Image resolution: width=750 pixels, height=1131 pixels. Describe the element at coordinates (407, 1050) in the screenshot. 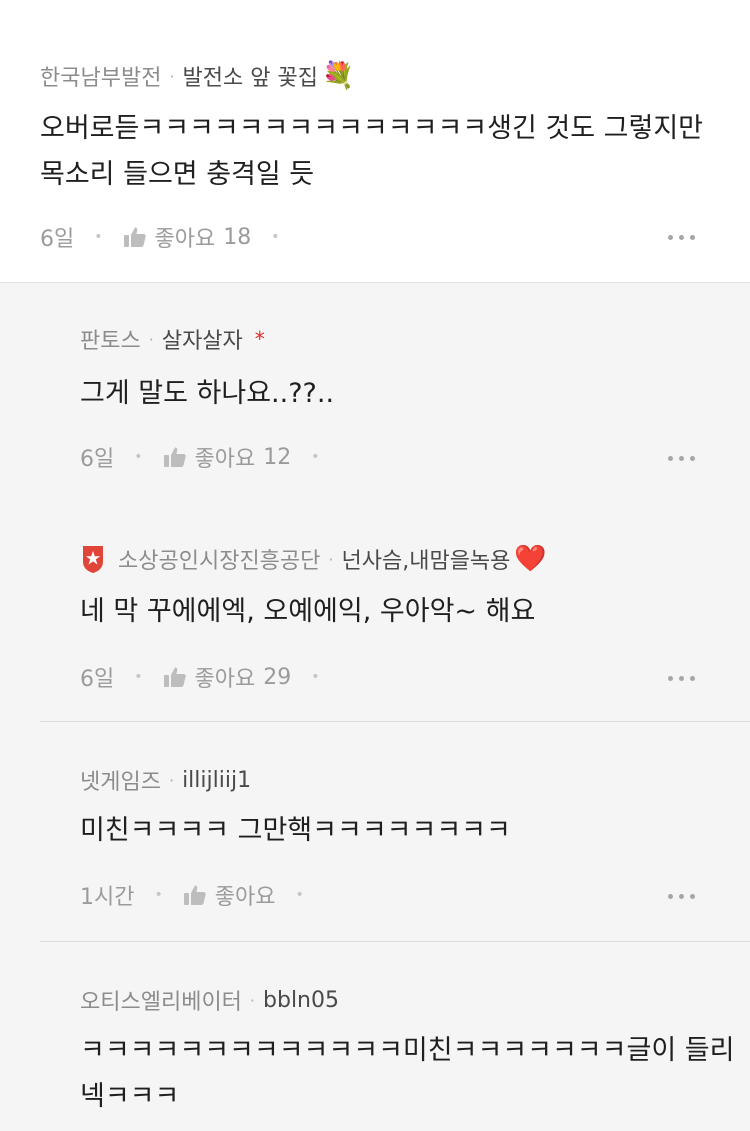

I see `comment-text-line: ㅋㅋㅋㅋㅋㅋㅋㅋㅋㅋㅋㅋㅋ미친ㅋㅋㅋㅋㅋㅋㅋ글이 들리` at that location.